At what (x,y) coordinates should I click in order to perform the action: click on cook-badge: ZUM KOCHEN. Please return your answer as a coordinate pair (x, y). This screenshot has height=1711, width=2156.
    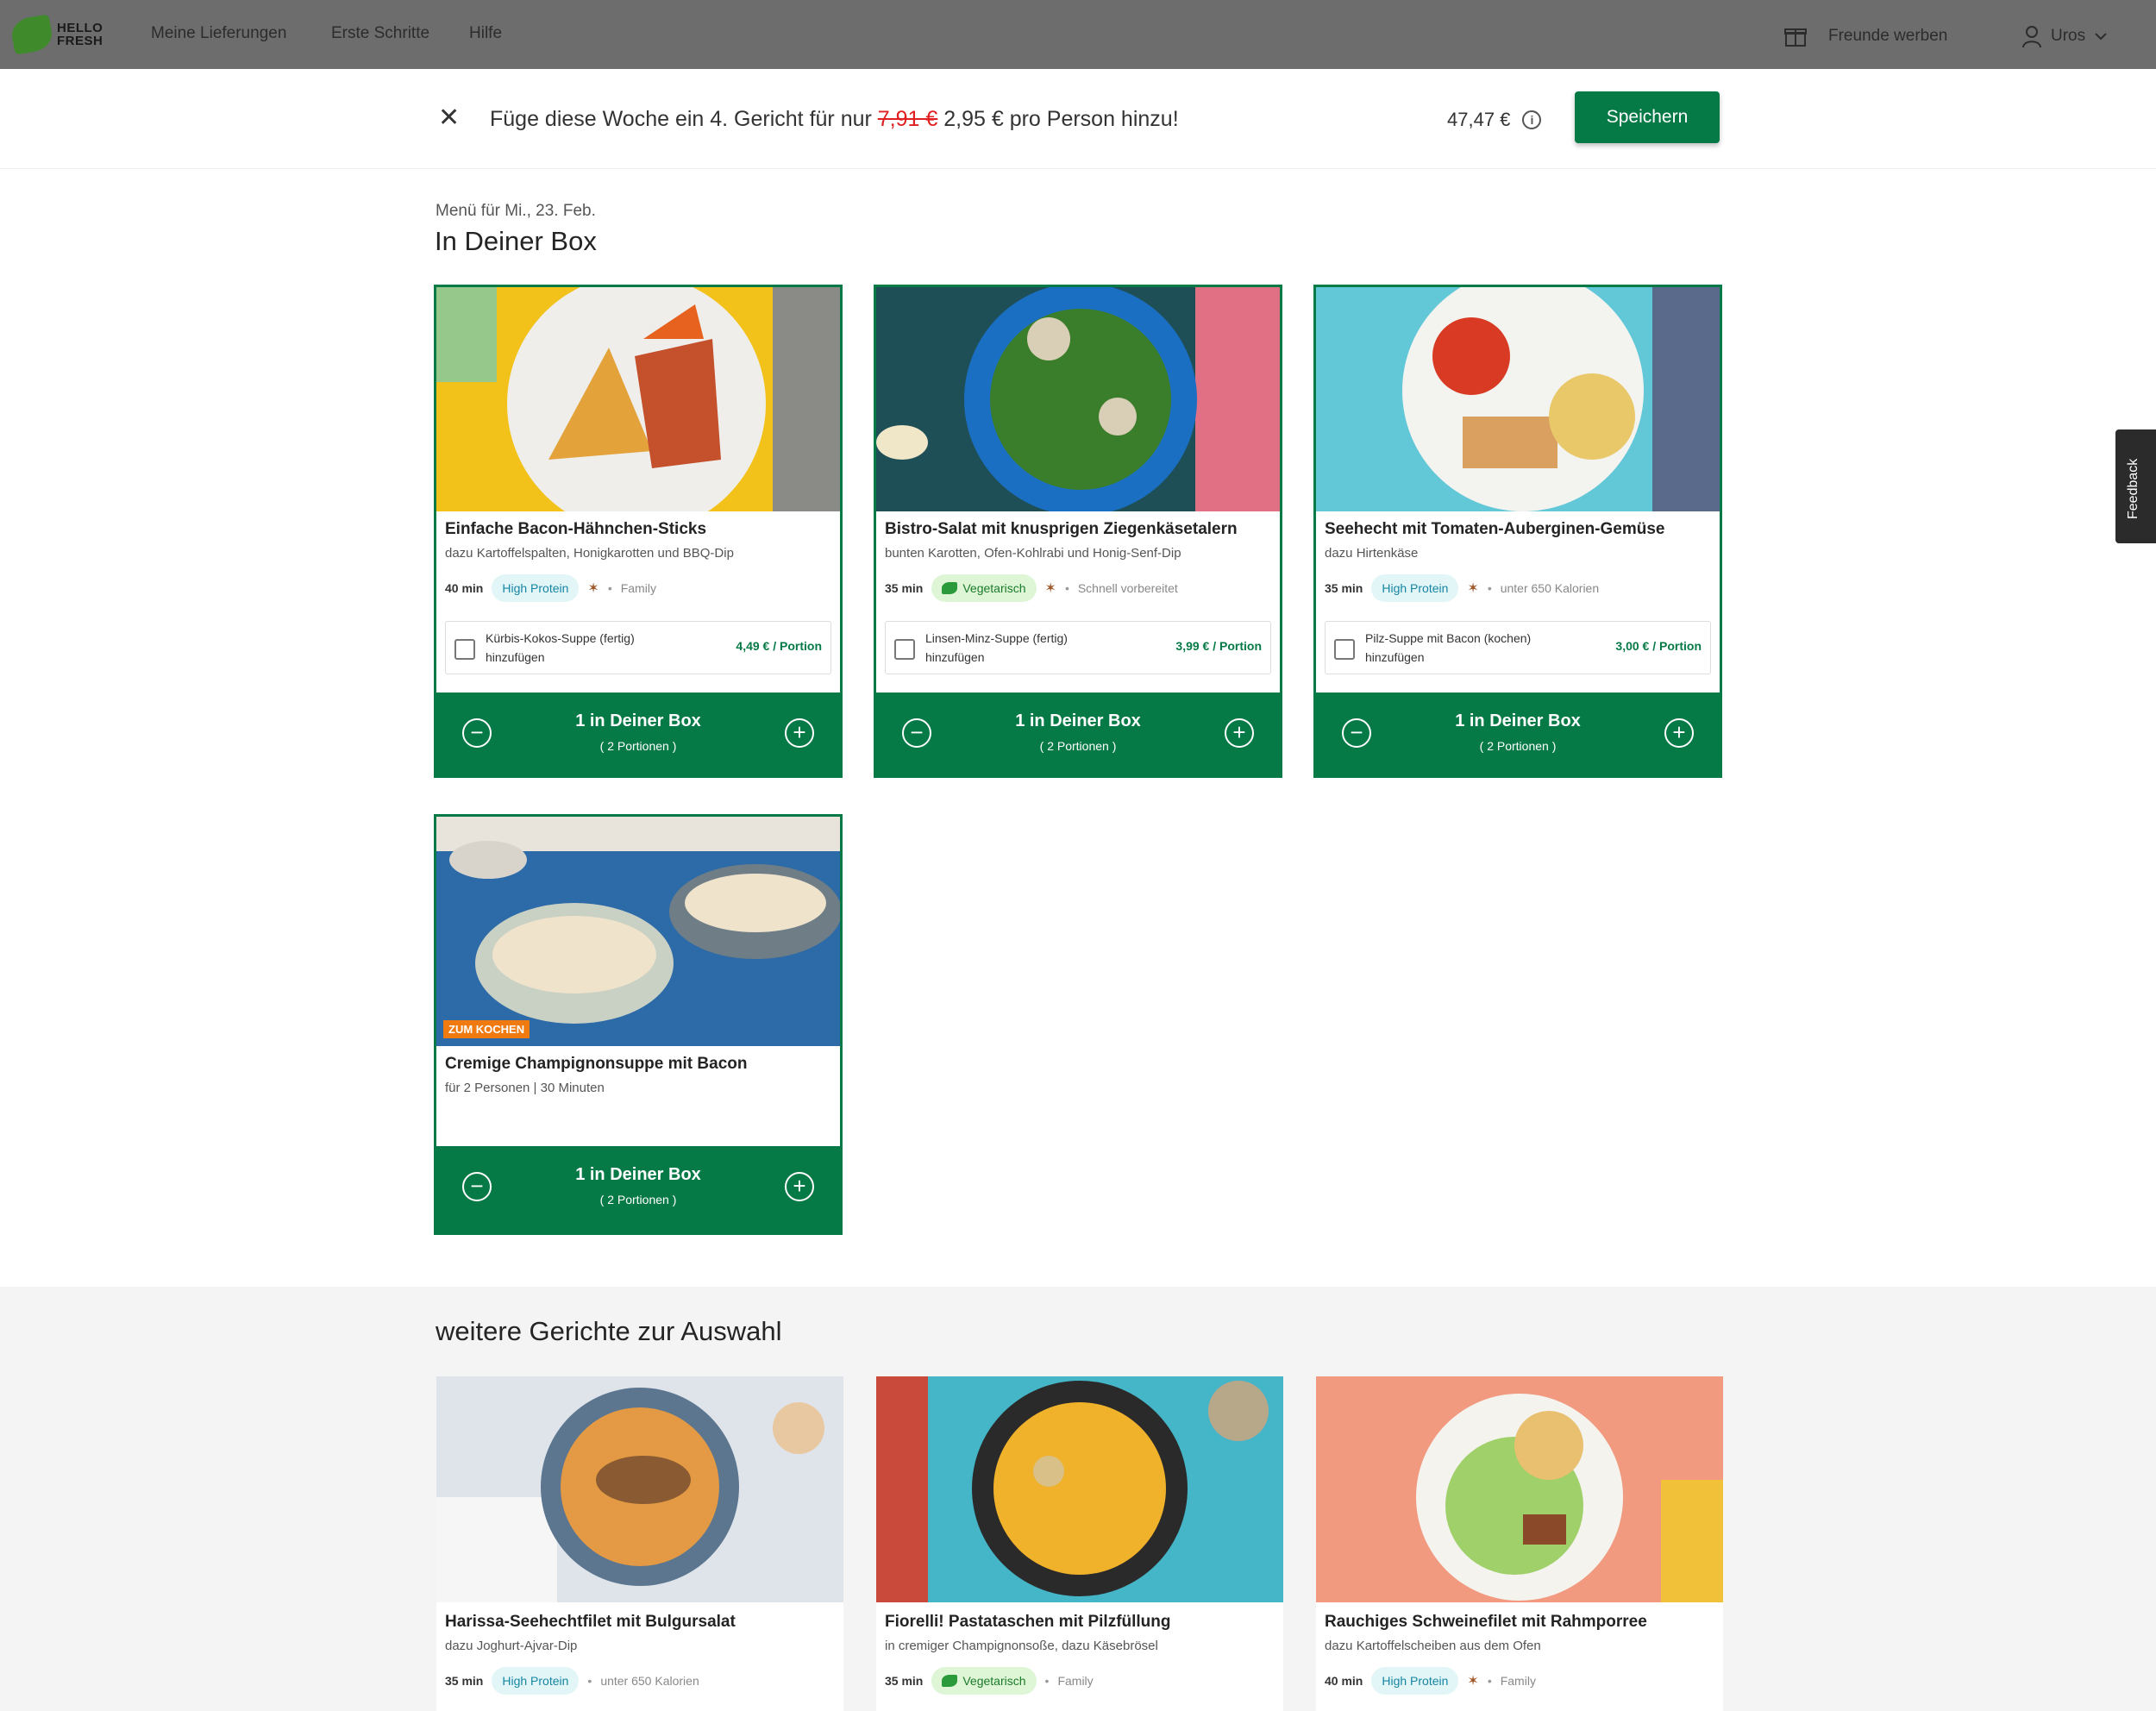
    Looking at the image, I should click on (486, 1029).